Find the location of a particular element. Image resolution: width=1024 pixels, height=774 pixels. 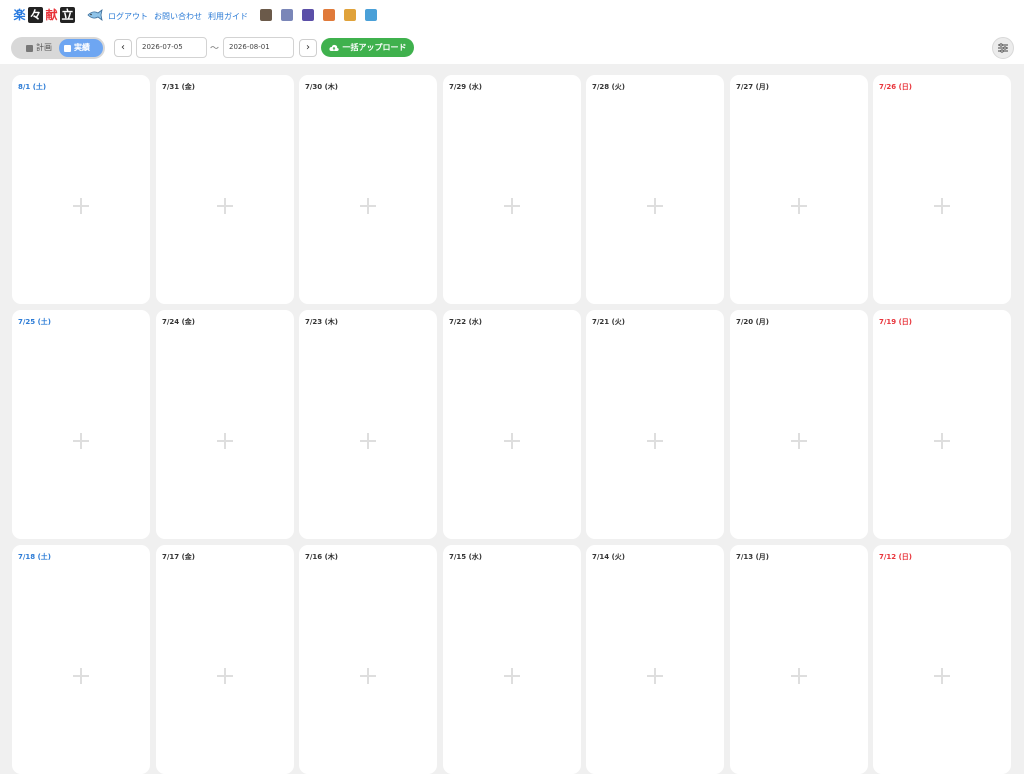

day-card-date: 7/21 (火) is located at coordinates (609, 322).